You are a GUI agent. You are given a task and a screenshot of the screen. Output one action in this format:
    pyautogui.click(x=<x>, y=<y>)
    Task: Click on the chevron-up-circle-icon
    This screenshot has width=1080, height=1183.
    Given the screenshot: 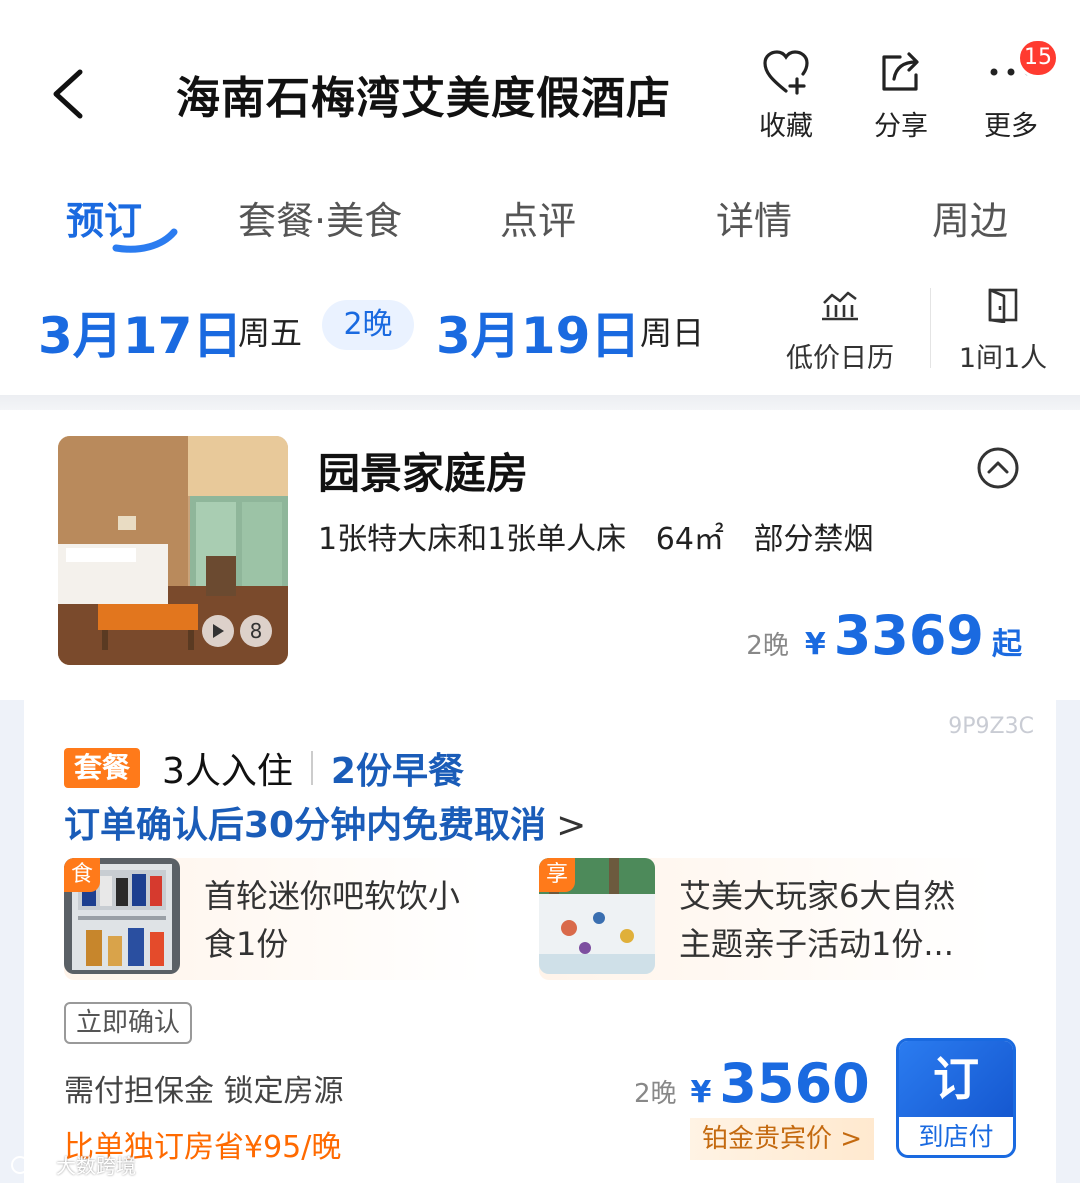 What is the action you would take?
    pyautogui.click(x=998, y=468)
    